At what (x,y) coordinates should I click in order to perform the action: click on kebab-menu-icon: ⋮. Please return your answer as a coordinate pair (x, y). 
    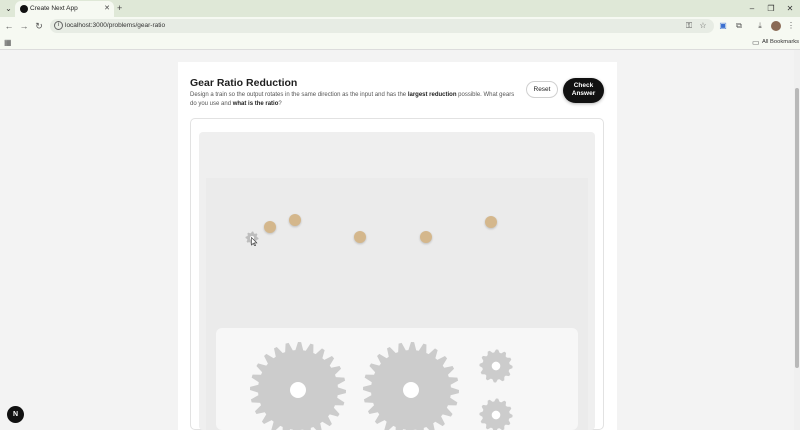
    Looking at the image, I should click on (791, 26).